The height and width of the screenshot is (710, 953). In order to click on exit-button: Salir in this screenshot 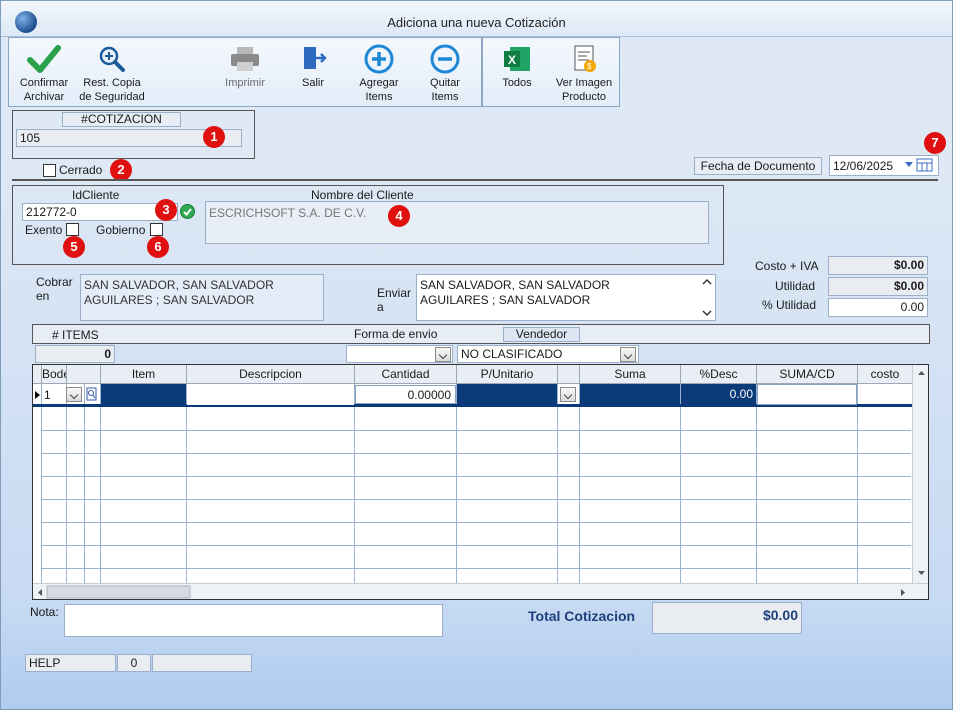, I will do `click(313, 67)`.